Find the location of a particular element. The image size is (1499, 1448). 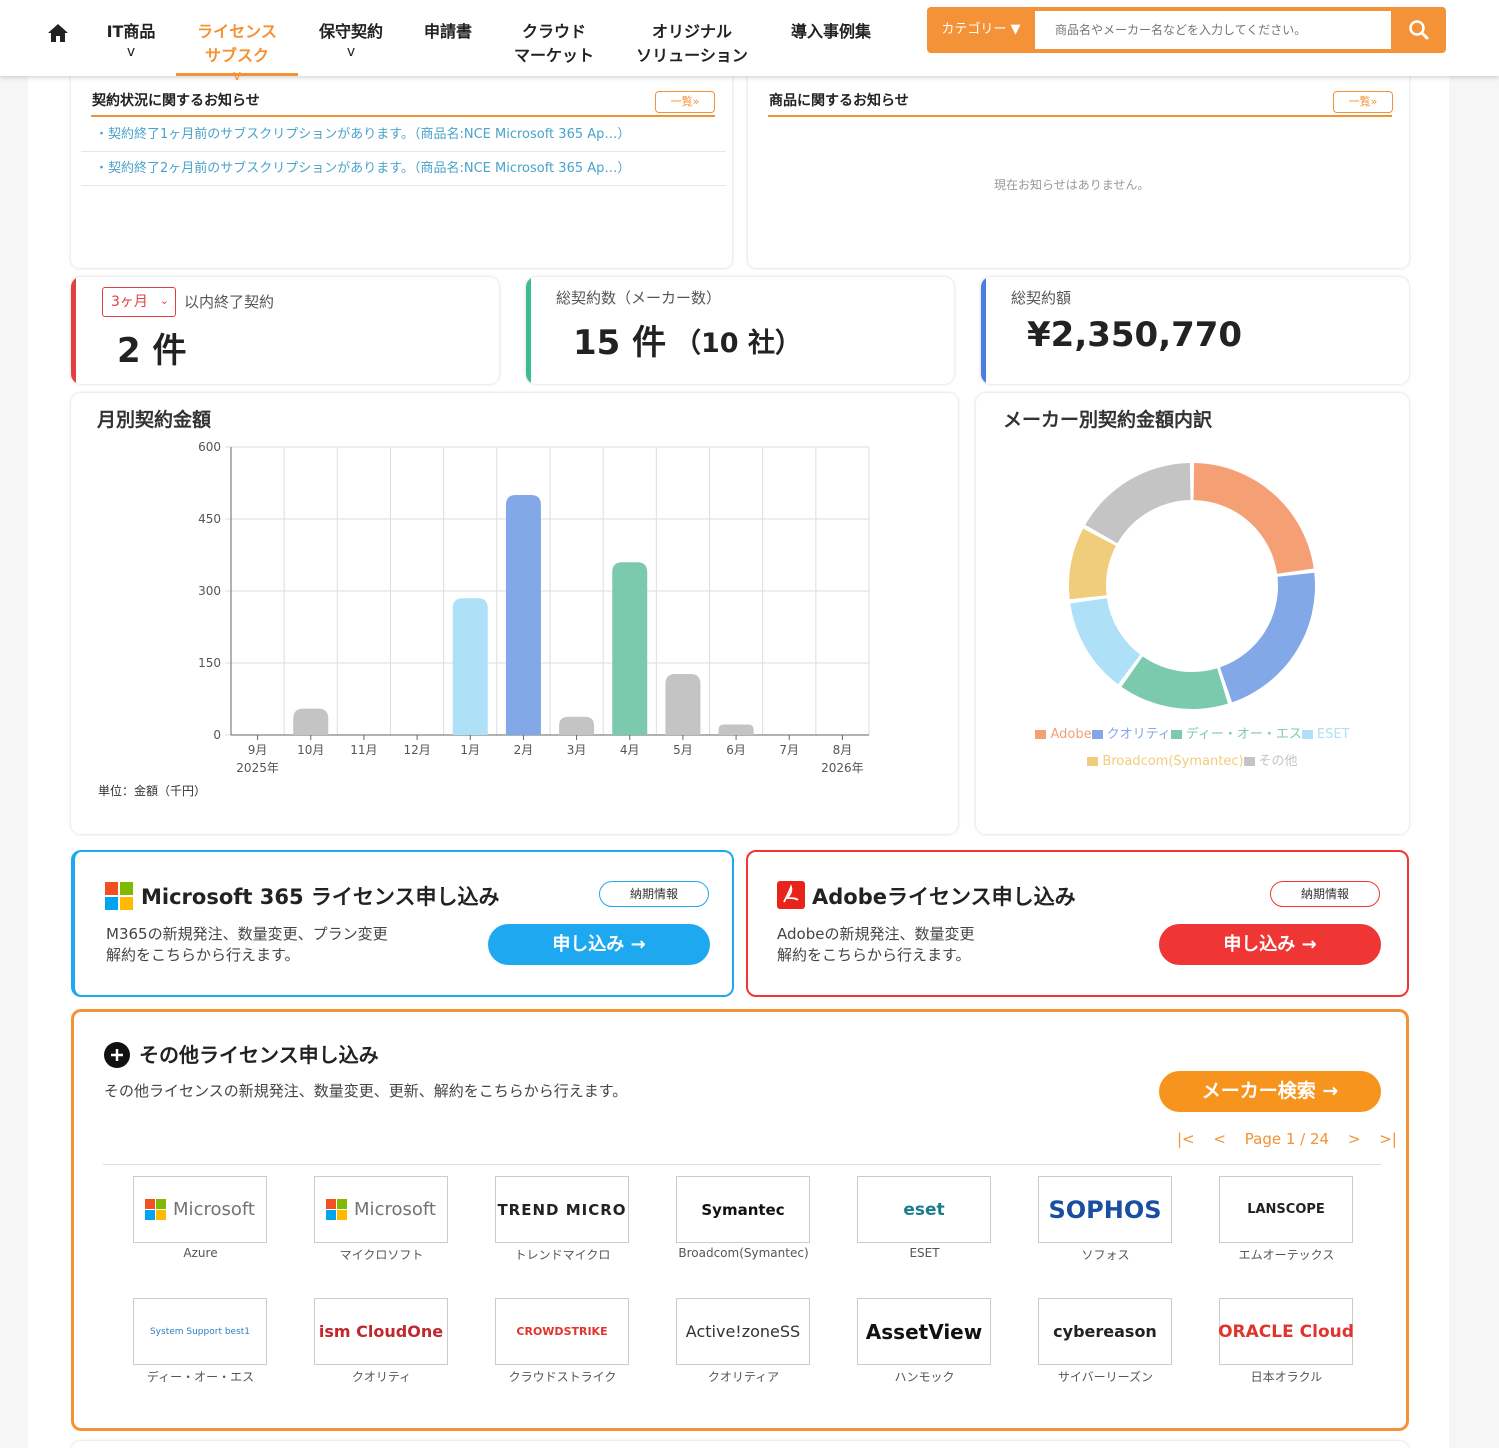

divider is located at coordinates (1080, 116).